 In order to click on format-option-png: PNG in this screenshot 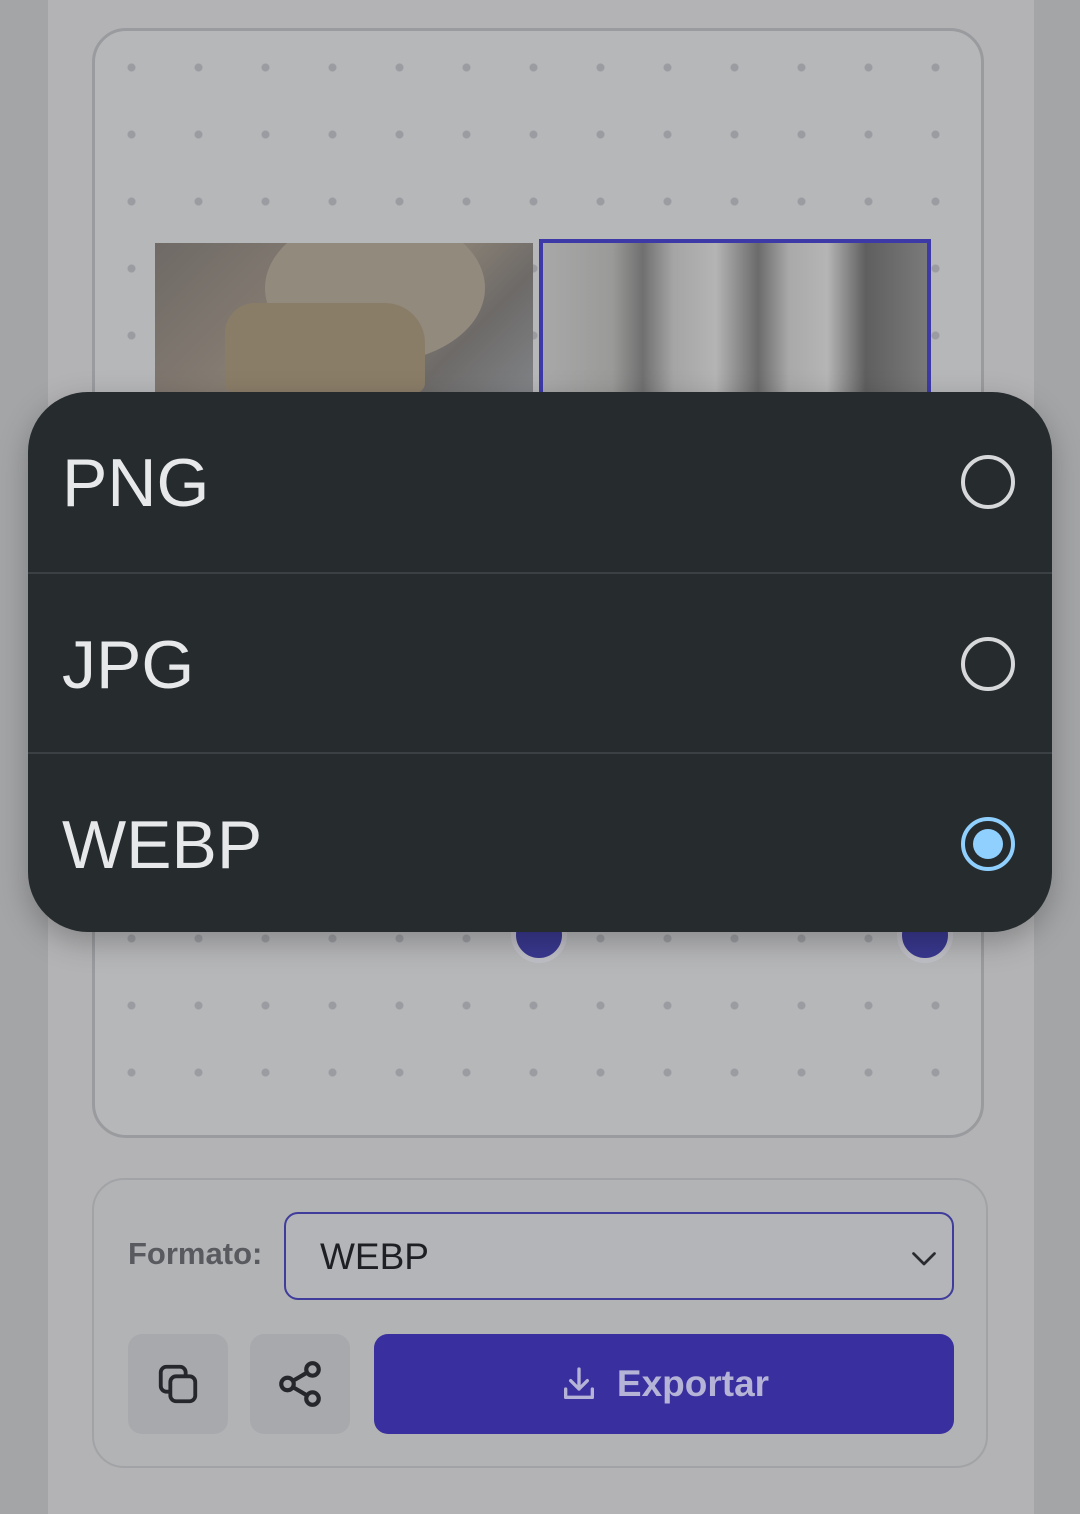, I will do `click(540, 482)`.